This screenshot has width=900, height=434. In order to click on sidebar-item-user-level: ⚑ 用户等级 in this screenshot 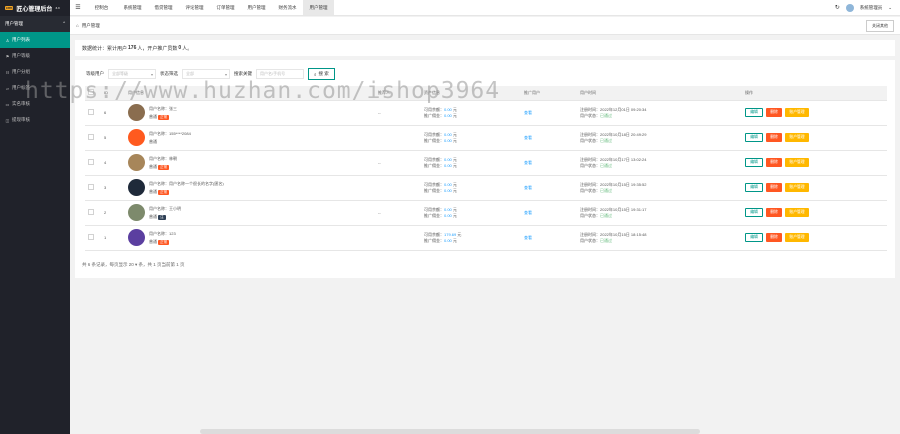, I will do `click(35, 56)`.